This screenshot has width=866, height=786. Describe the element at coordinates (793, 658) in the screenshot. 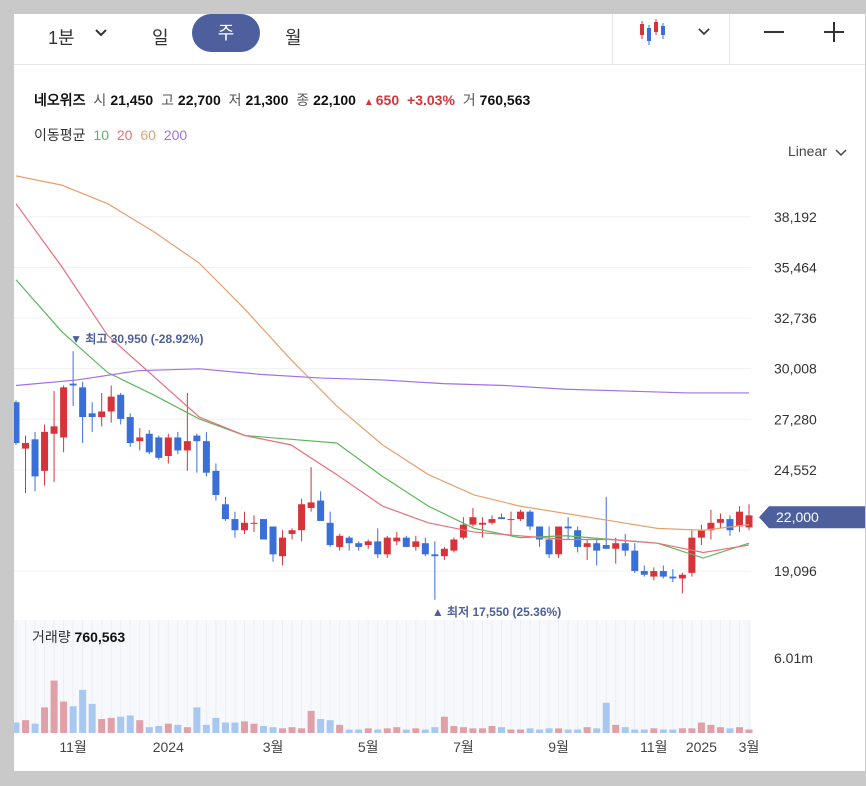

I see `volume-tick-label: 6.01m` at that location.